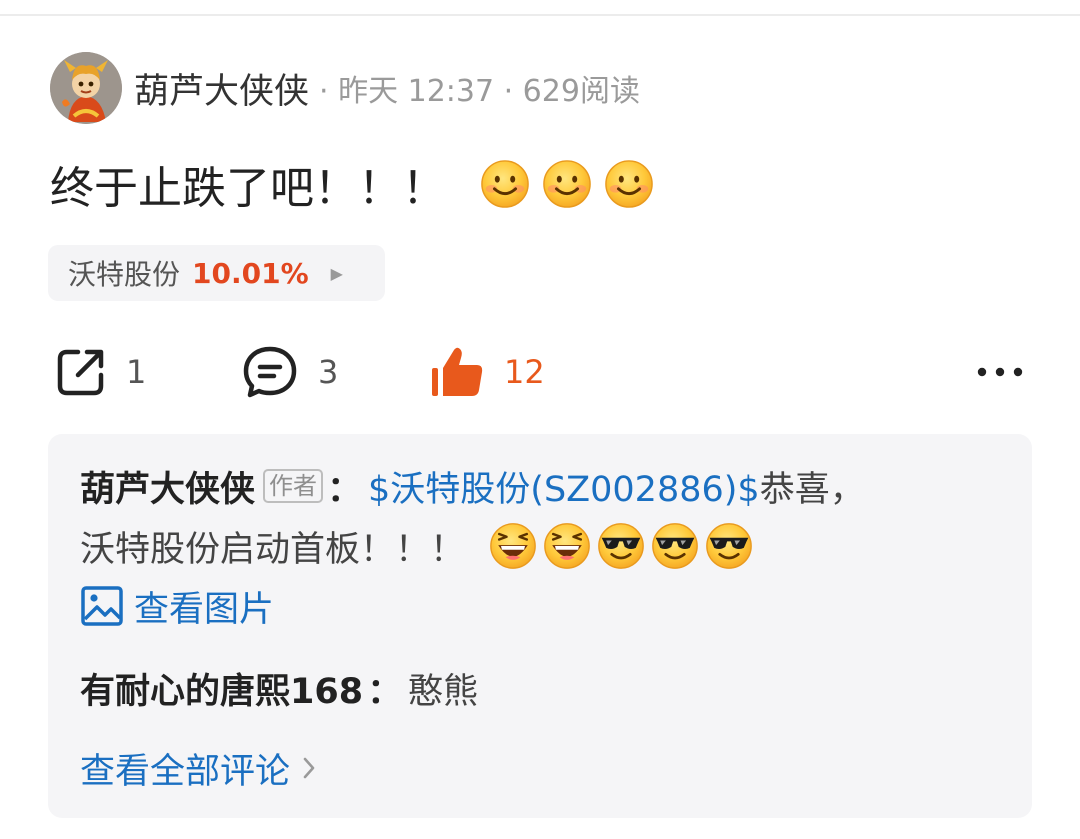 This screenshot has width=1080, height=839. I want to click on stock-name: 沃特股份, so click(124, 274).